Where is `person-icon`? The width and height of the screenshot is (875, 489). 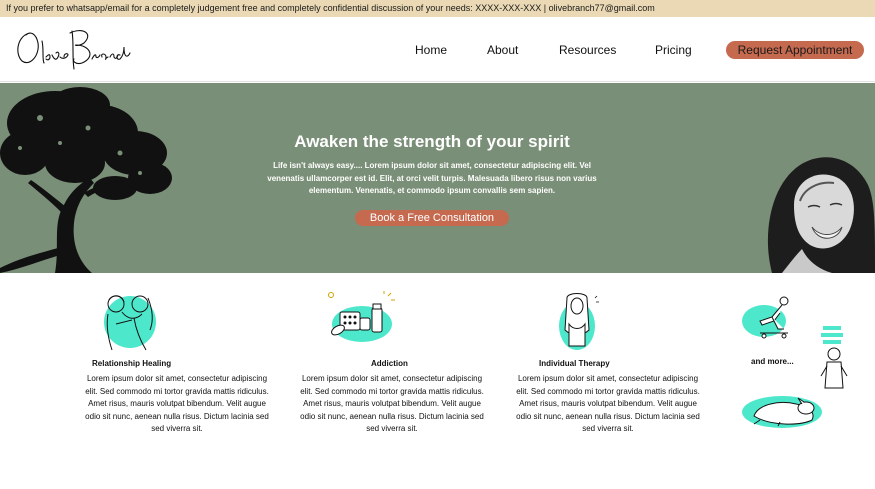 person-icon is located at coordinates (579, 321).